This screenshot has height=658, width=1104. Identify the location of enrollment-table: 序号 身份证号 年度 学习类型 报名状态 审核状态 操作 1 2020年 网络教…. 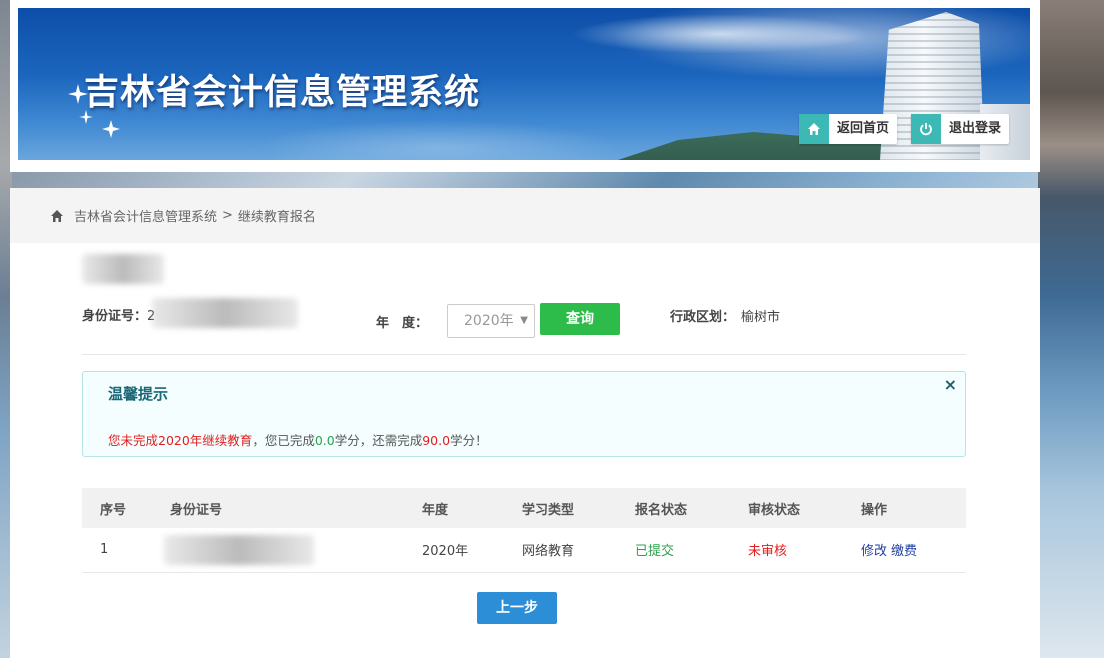
(524, 530).